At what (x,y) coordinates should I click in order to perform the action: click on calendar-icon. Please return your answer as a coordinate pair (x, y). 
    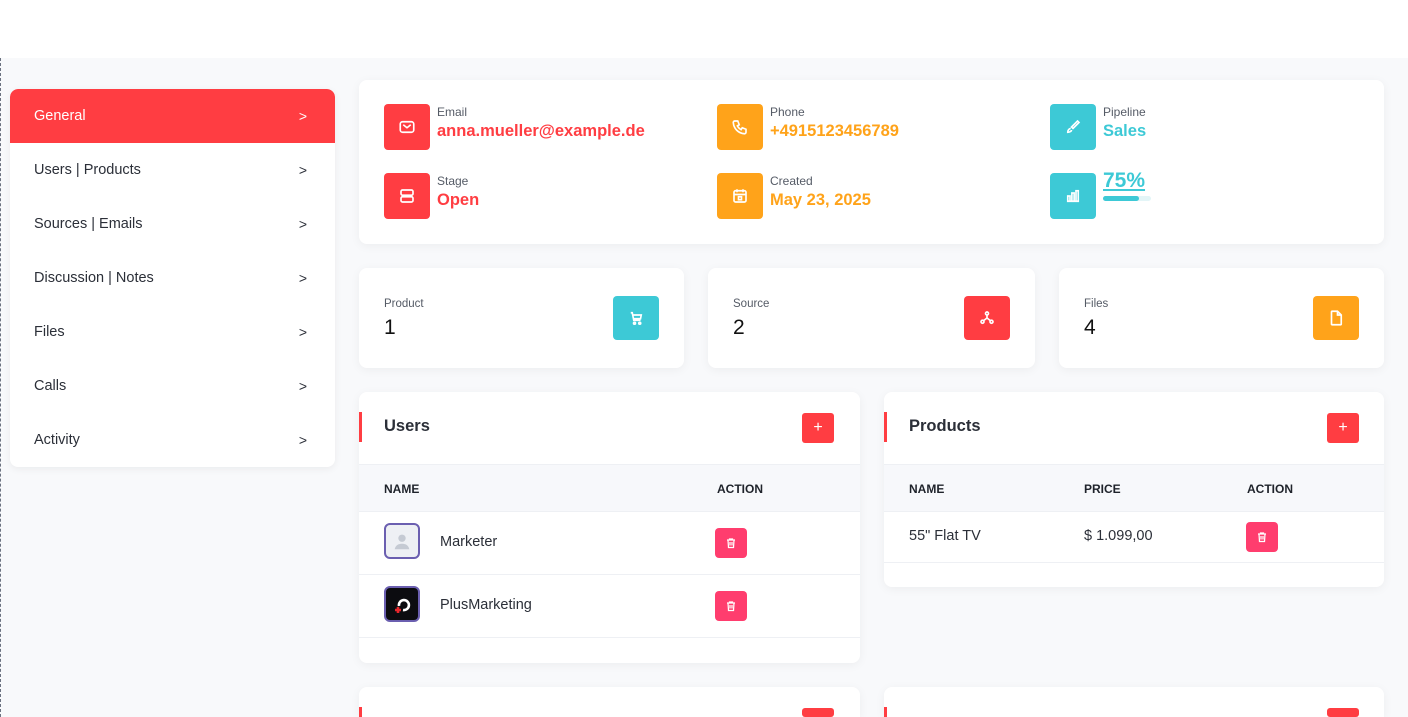
    Looking at the image, I should click on (740, 196).